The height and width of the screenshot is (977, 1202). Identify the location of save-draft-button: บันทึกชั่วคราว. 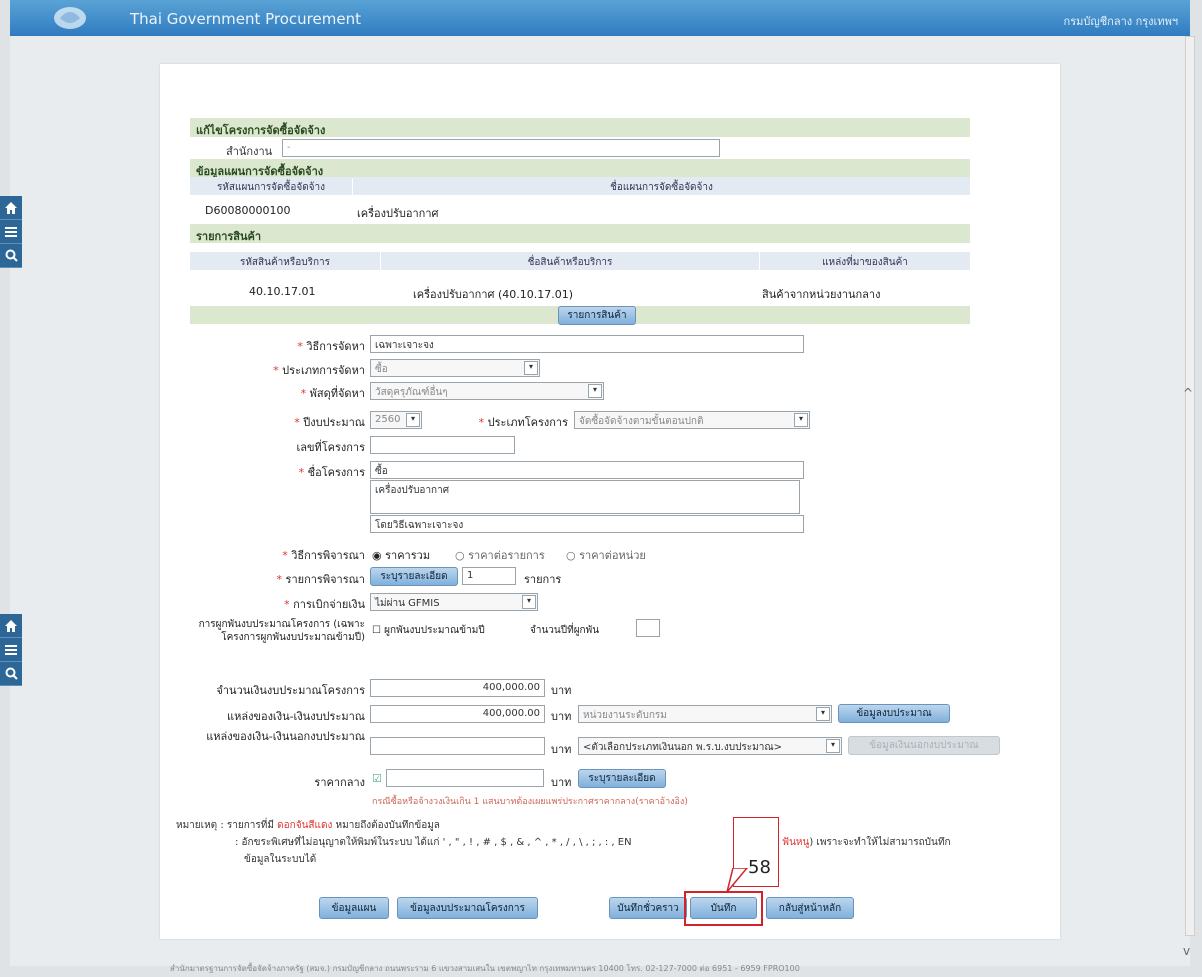
(648, 908).